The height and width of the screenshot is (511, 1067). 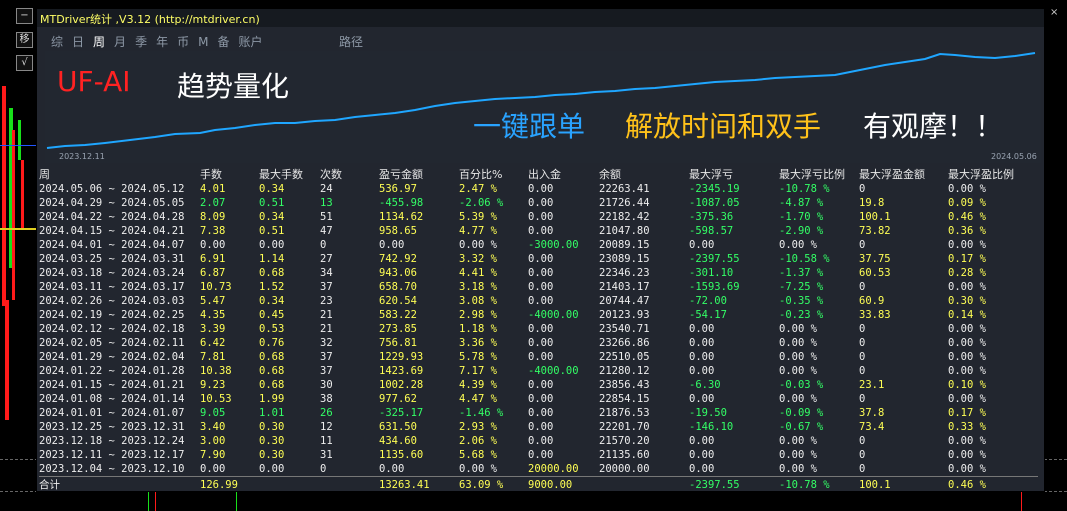 What do you see at coordinates (553, 371) in the screenshot?
I see `cell-deposit: -4000.00` at bounding box center [553, 371].